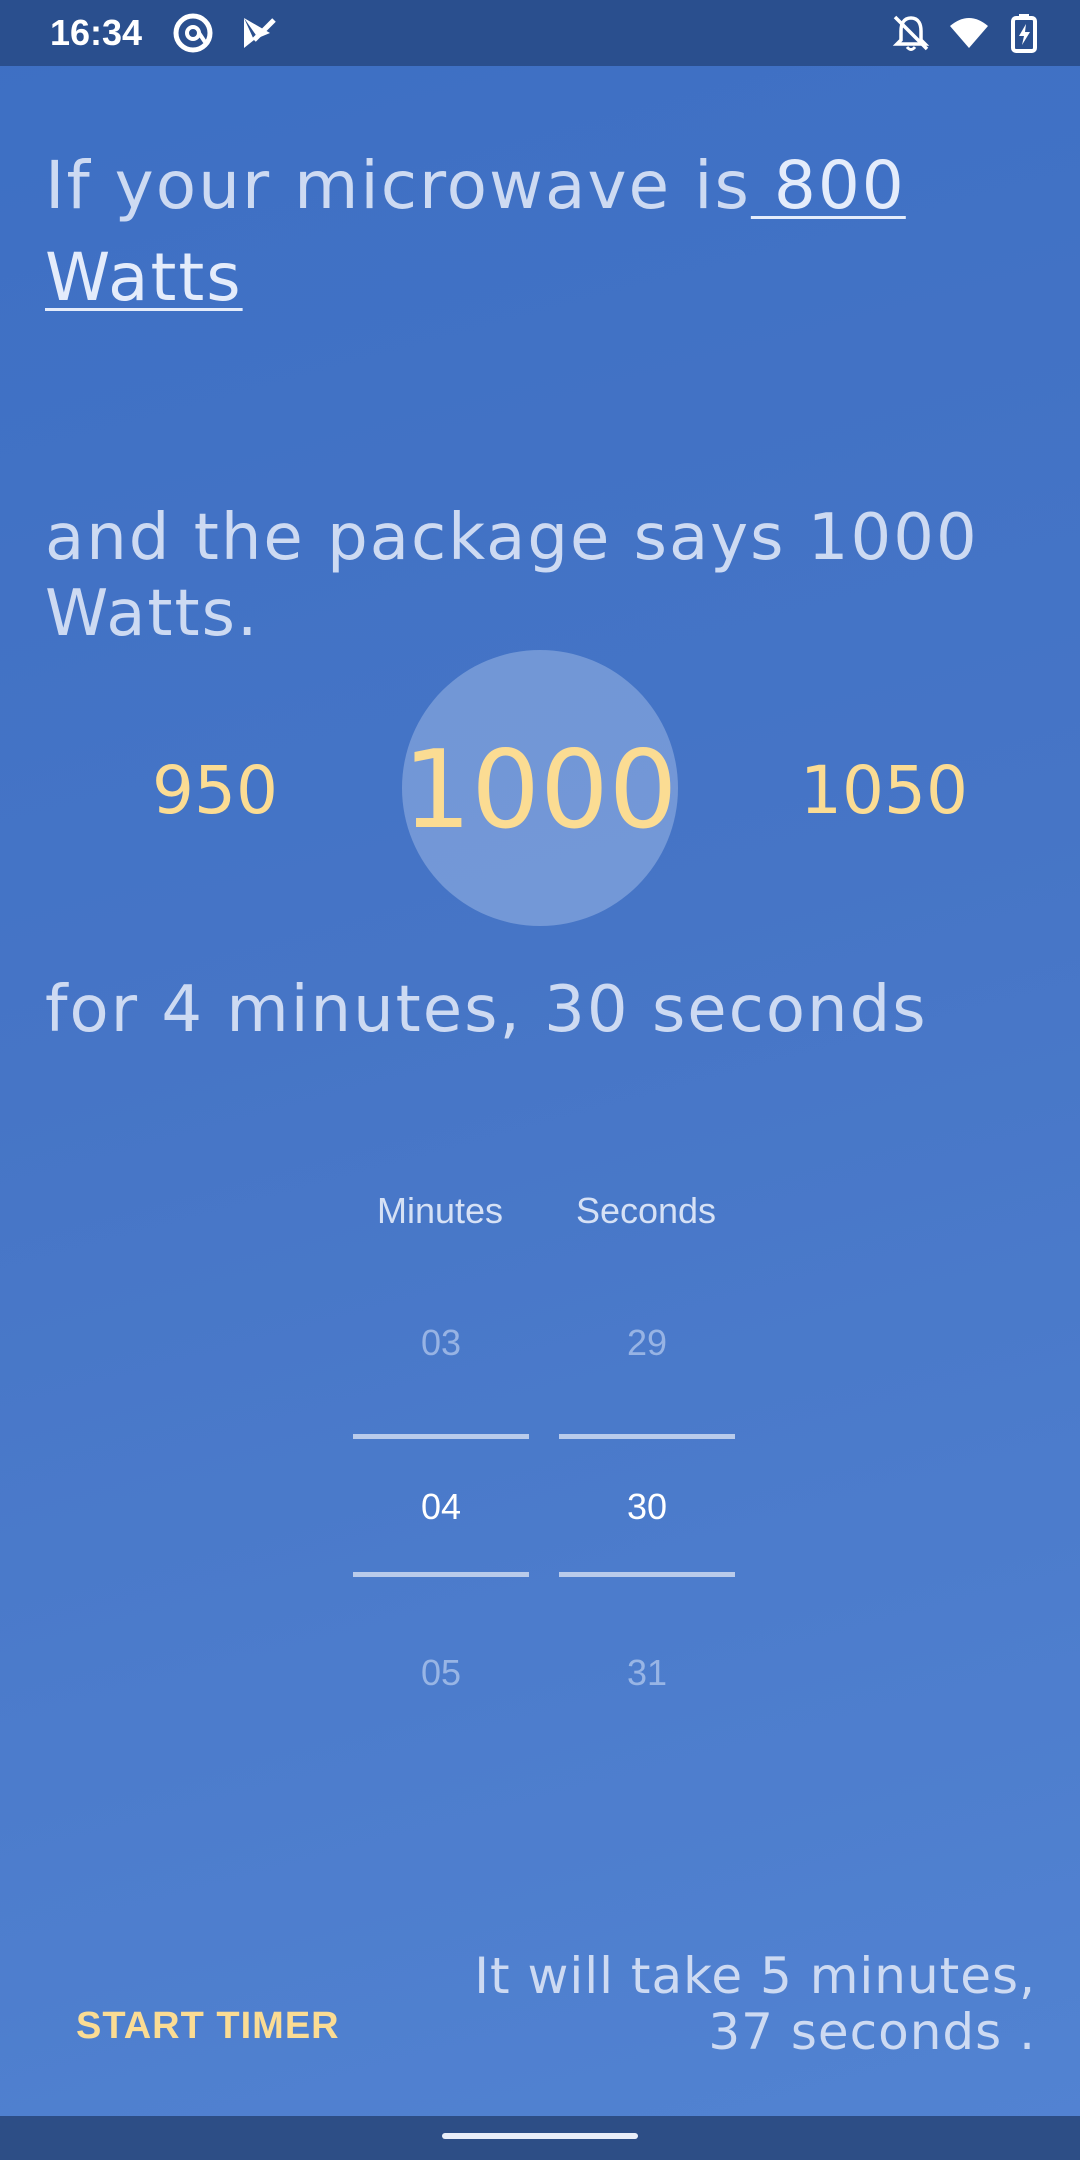 This screenshot has width=1080, height=2160. What do you see at coordinates (441, 1673) in the screenshot?
I see `minutes-below: 05` at bounding box center [441, 1673].